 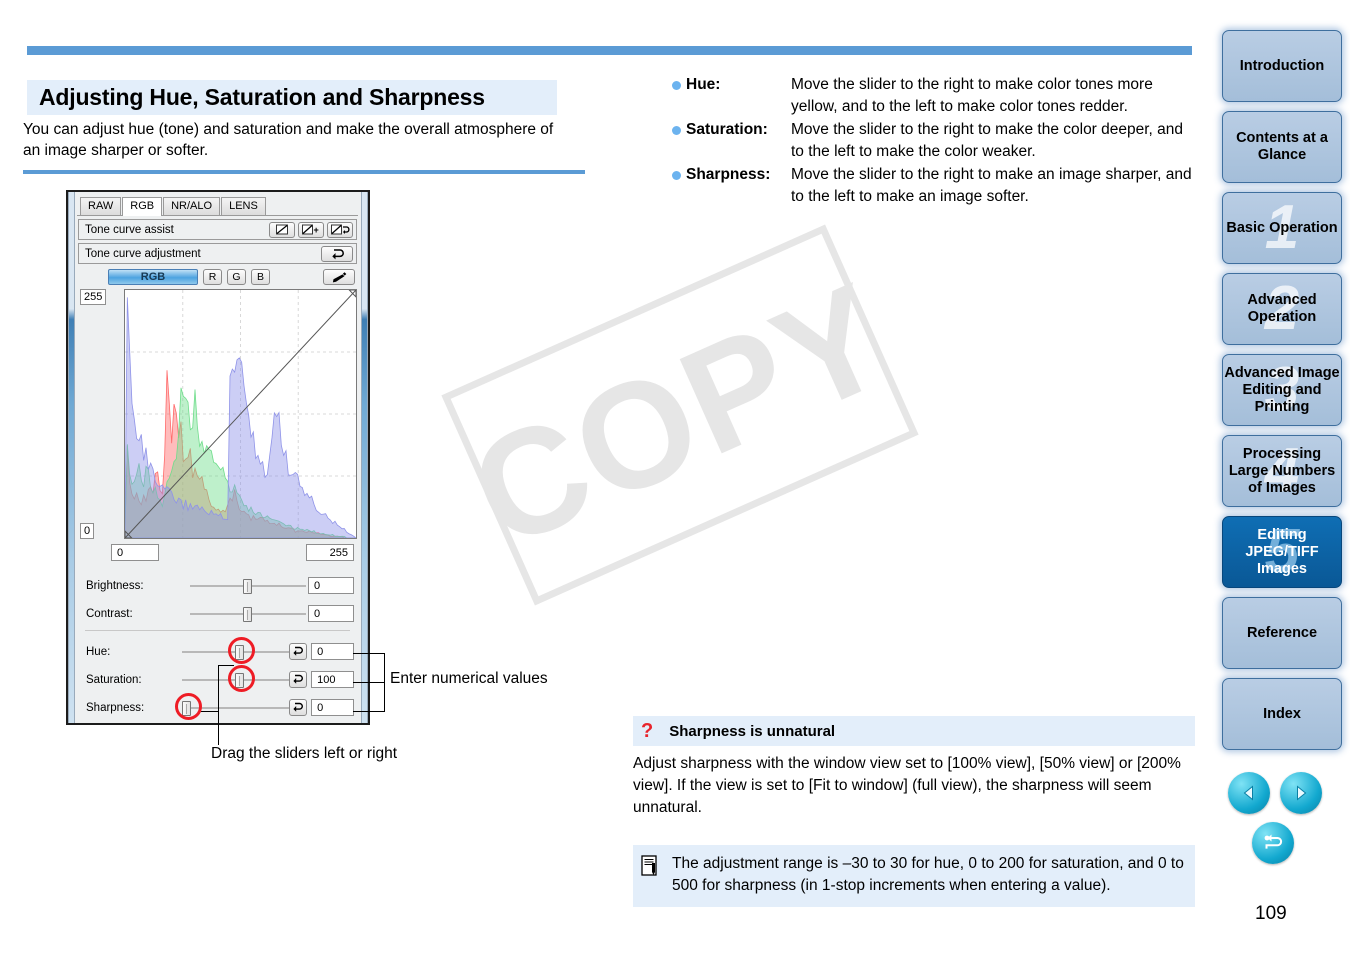 What do you see at coordinates (298, 679) in the screenshot?
I see `saturation-reset-icon` at bounding box center [298, 679].